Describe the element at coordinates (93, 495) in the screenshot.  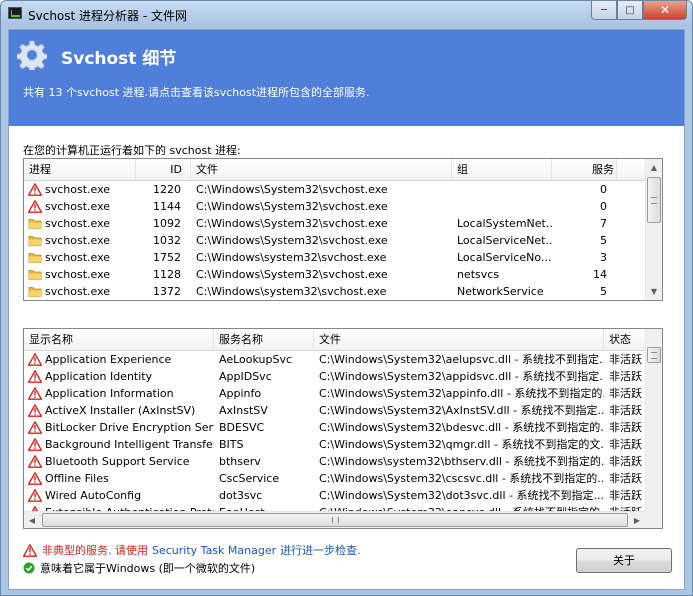
I see `service-display-name: Wired AutoConfig` at that location.